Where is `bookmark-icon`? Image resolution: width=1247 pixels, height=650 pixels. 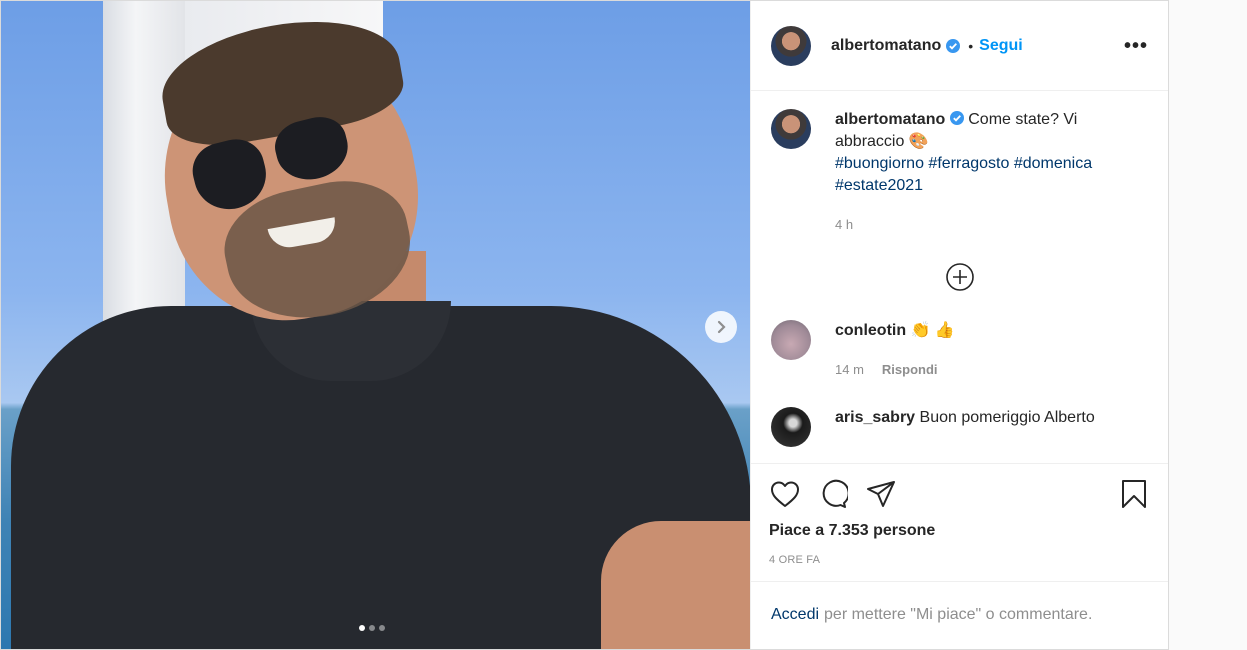 bookmark-icon is located at coordinates (1134, 494).